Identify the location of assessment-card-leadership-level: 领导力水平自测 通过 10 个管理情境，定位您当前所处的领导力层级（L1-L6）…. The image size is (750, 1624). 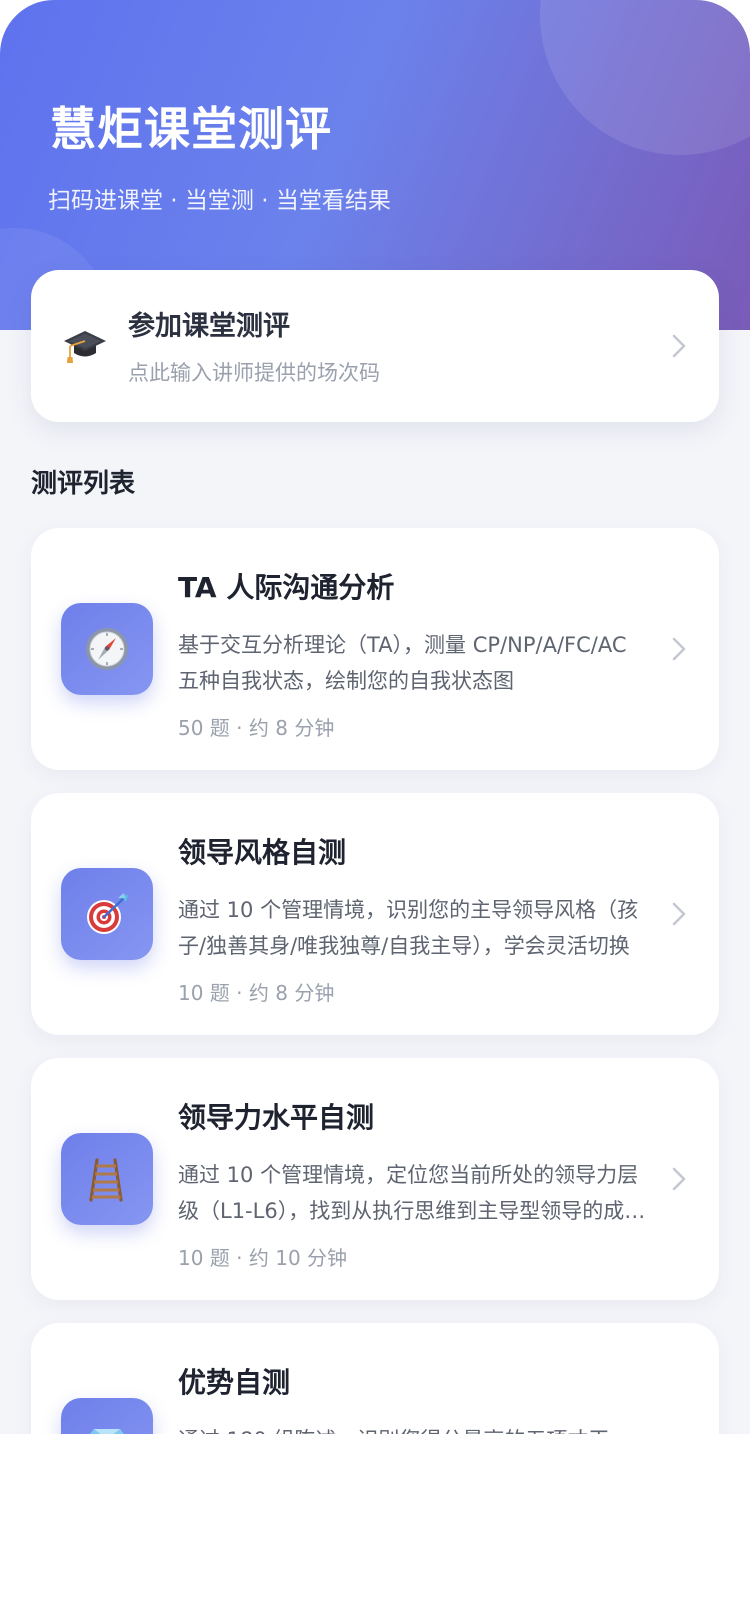
(375, 1179).